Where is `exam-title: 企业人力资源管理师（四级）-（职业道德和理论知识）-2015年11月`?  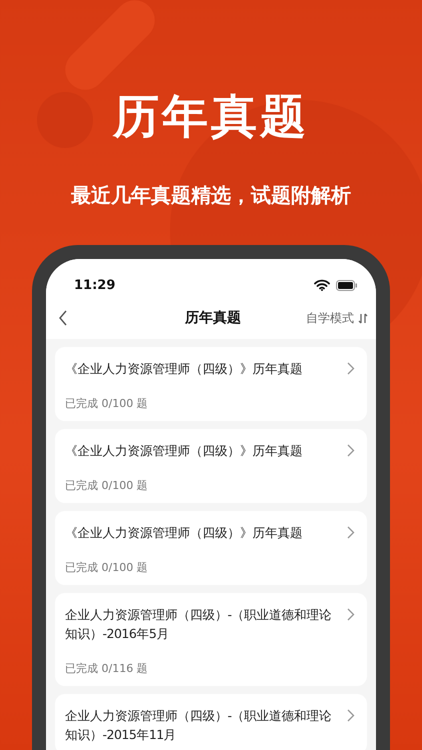 exam-title: 企业人力资源管理师（四级）-（职业道德和理论知识）-2015年11月 is located at coordinates (199, 725).